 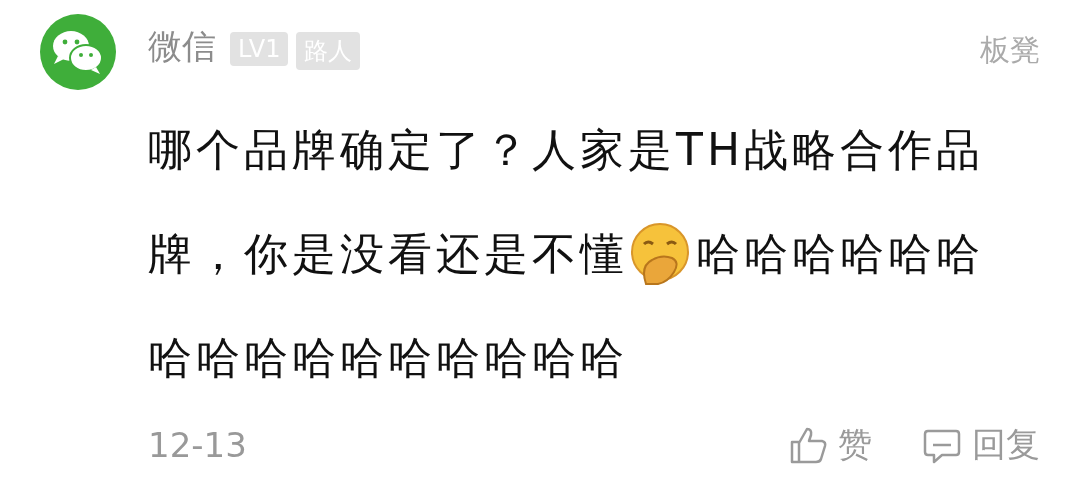 I want to click on comment-date: 12-13, so click(x=197, y=445).